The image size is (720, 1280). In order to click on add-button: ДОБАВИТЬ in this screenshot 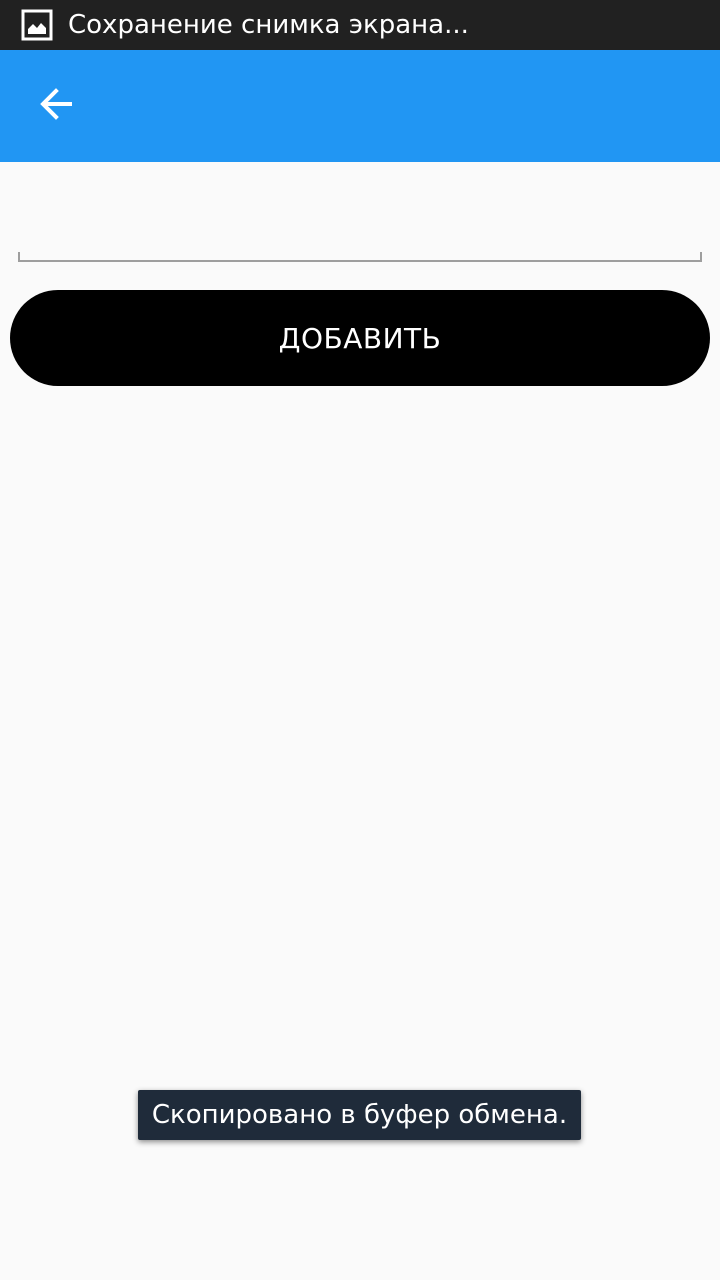, I will do `click(360, 338)`.